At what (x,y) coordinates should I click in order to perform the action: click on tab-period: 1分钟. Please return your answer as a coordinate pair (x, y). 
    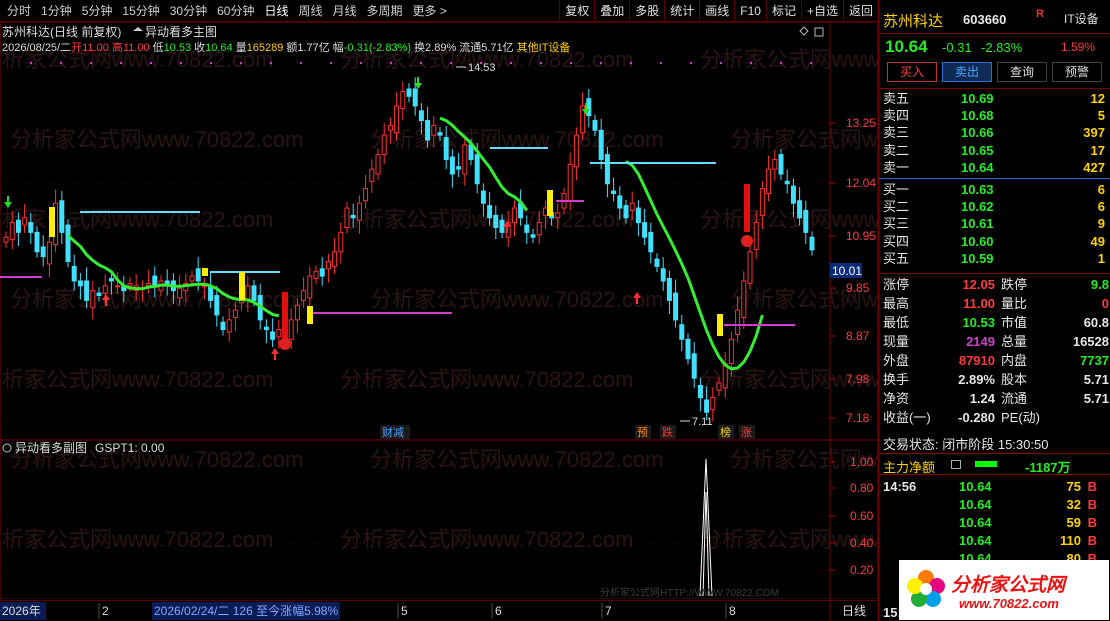
    Looking at the image, I should click on (56, 11).